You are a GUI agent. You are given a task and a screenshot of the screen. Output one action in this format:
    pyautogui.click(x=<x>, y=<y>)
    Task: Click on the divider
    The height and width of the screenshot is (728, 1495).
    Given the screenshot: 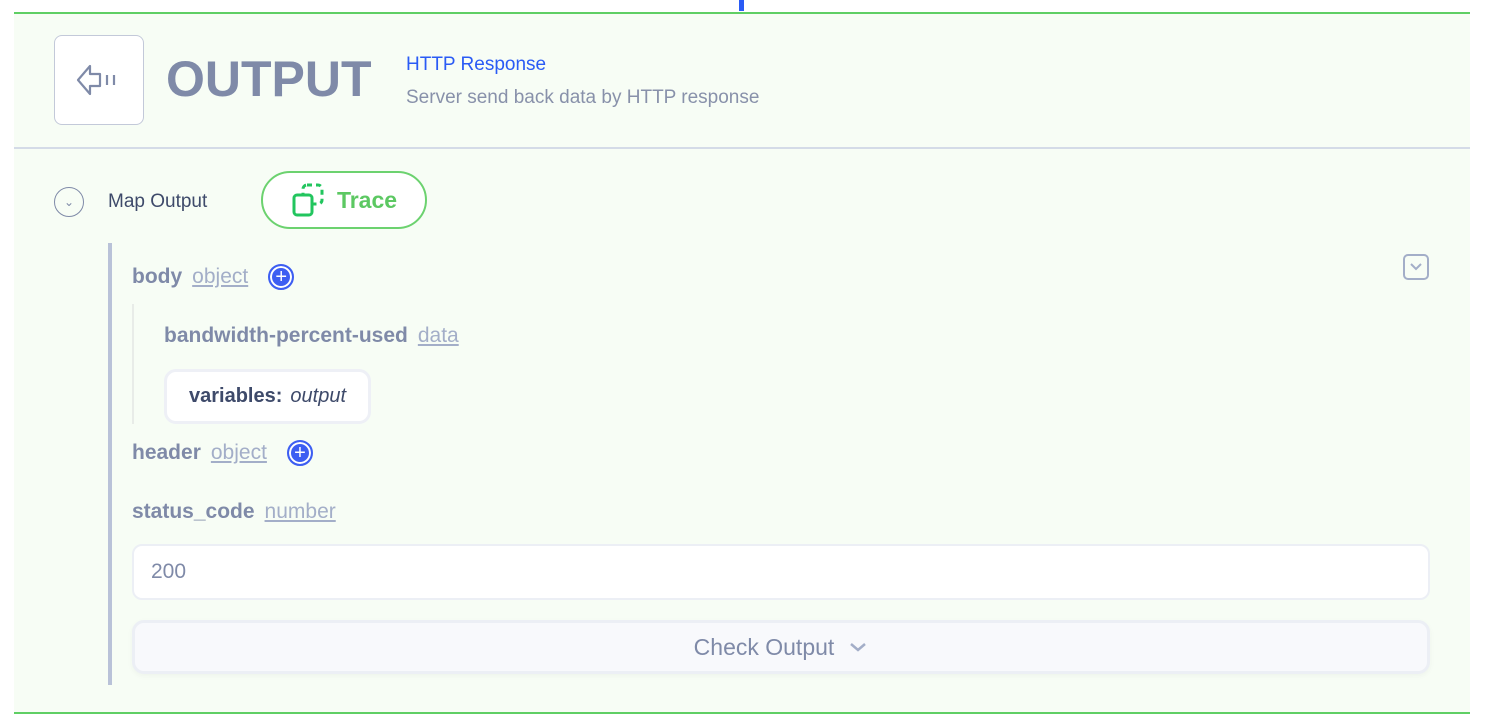 What is the action you would take?
    pyautogui.click(x=742, y=148)
    